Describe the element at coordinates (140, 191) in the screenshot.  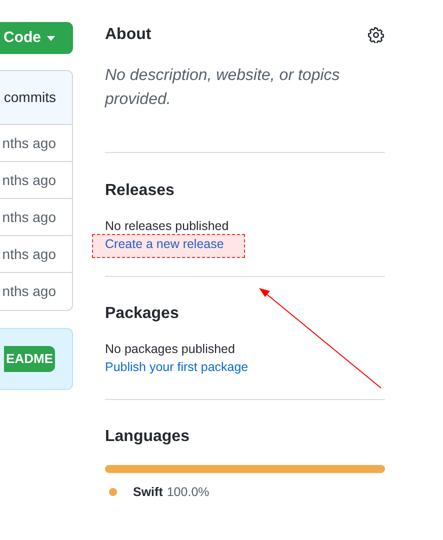
I see `section-heading: Releases` at that location.